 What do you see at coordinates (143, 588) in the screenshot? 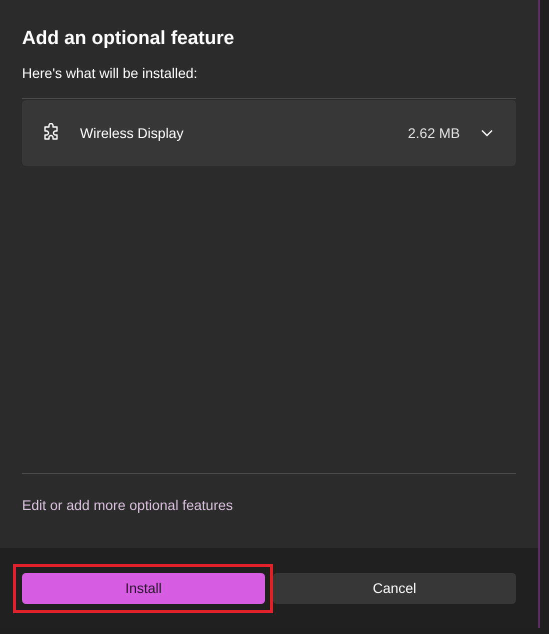
I see `install-button: Install` at bounding box center [143, 588].